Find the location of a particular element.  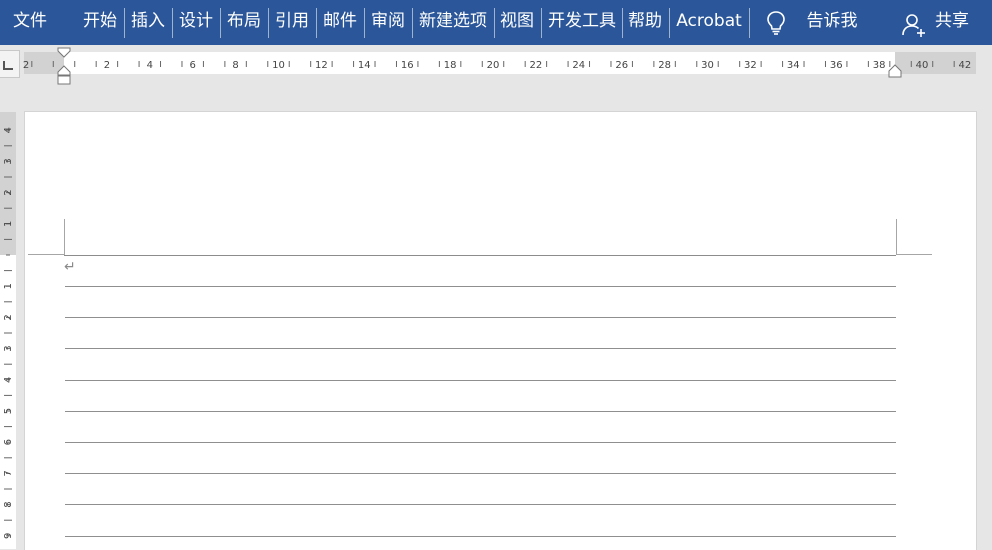

first-line-indent-marker is located at coordinates (64, 66).